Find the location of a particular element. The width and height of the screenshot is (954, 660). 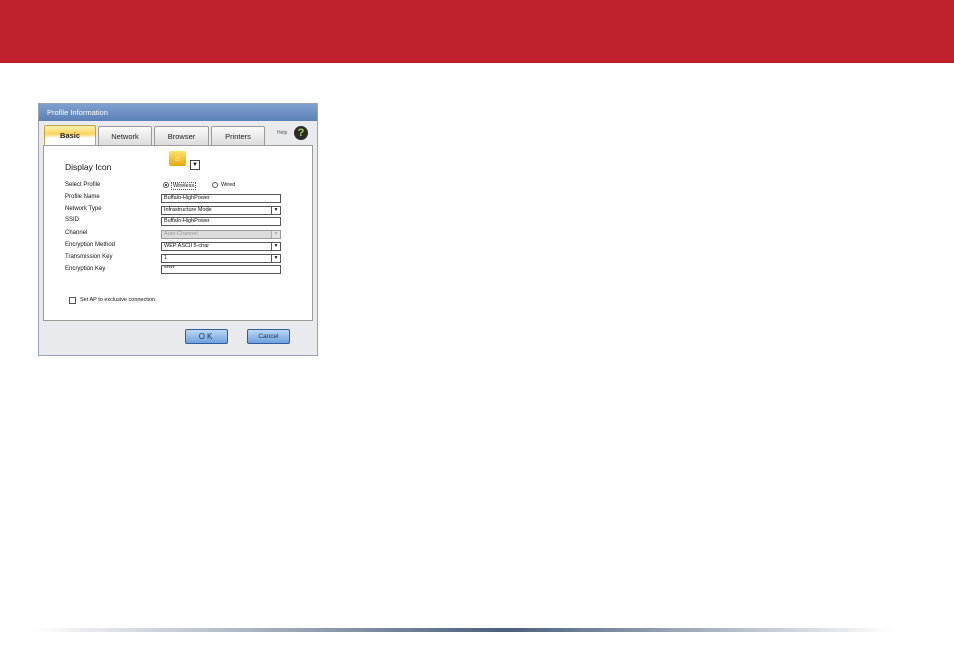

exclusive-connection-label: Set AP to exclusive connection. is located at coordinates (118, 300).